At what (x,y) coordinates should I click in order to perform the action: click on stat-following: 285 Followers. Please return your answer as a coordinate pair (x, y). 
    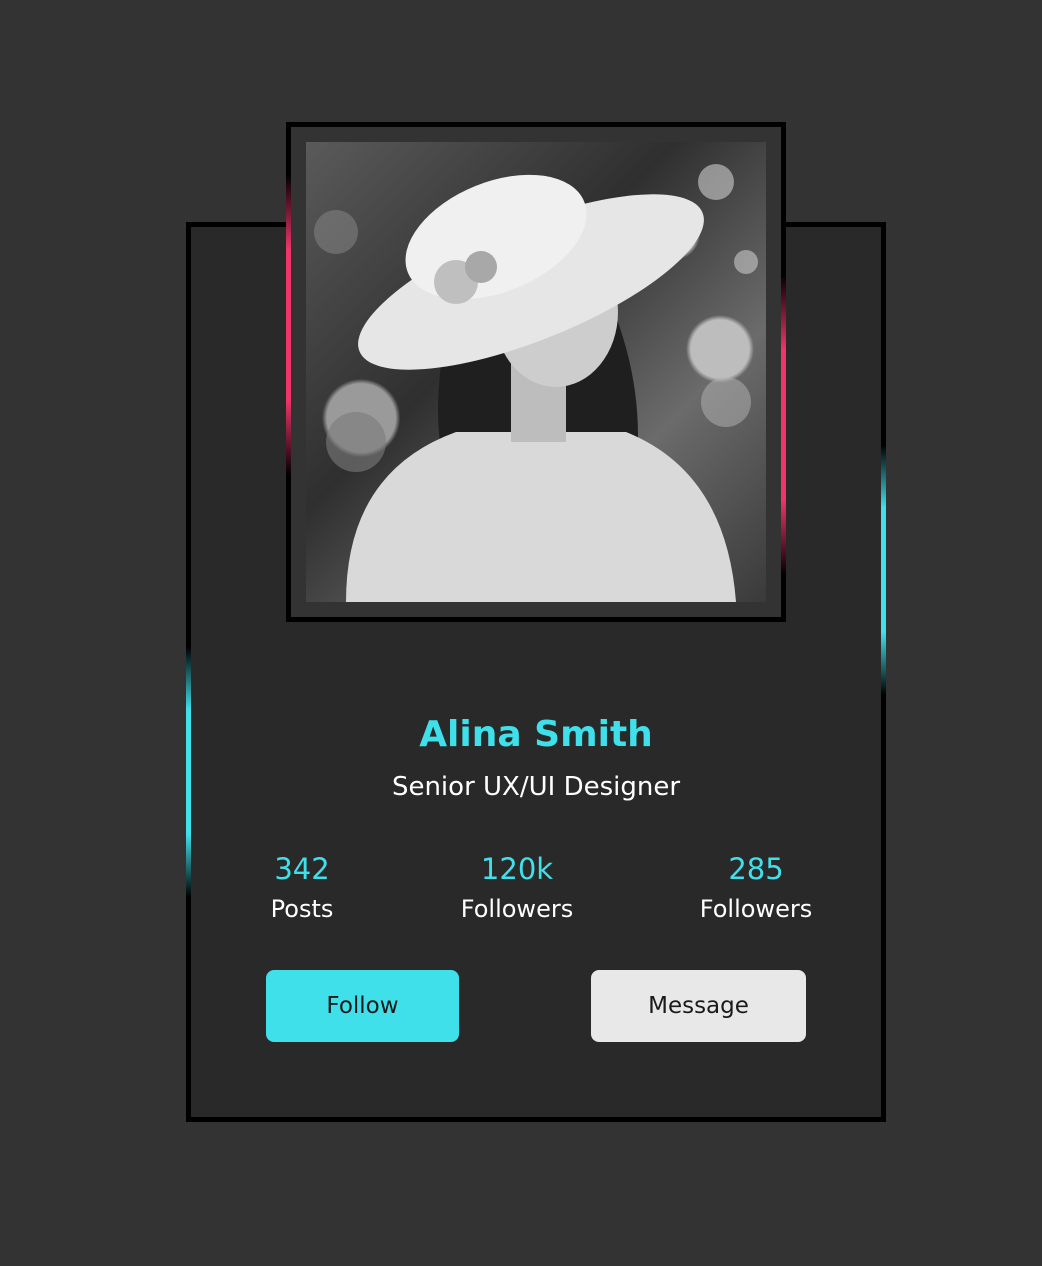
    Looking at the image, I should click on (756, 889).